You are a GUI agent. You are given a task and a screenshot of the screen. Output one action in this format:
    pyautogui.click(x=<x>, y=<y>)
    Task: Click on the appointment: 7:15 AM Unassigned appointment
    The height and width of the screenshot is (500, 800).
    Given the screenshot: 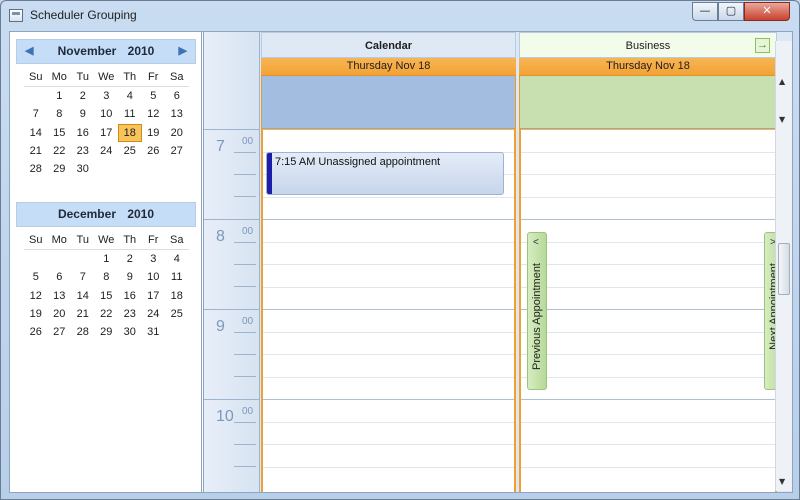 What is the action you would take?
    pyautogui.click(x=385, y=173)
    